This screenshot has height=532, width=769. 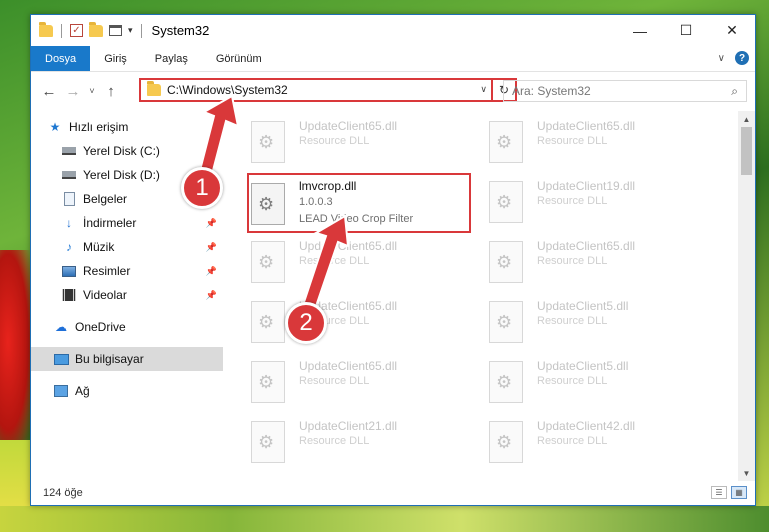 I want to click on sidebar-item-label: OneDrive, so click(x=100, y=327).